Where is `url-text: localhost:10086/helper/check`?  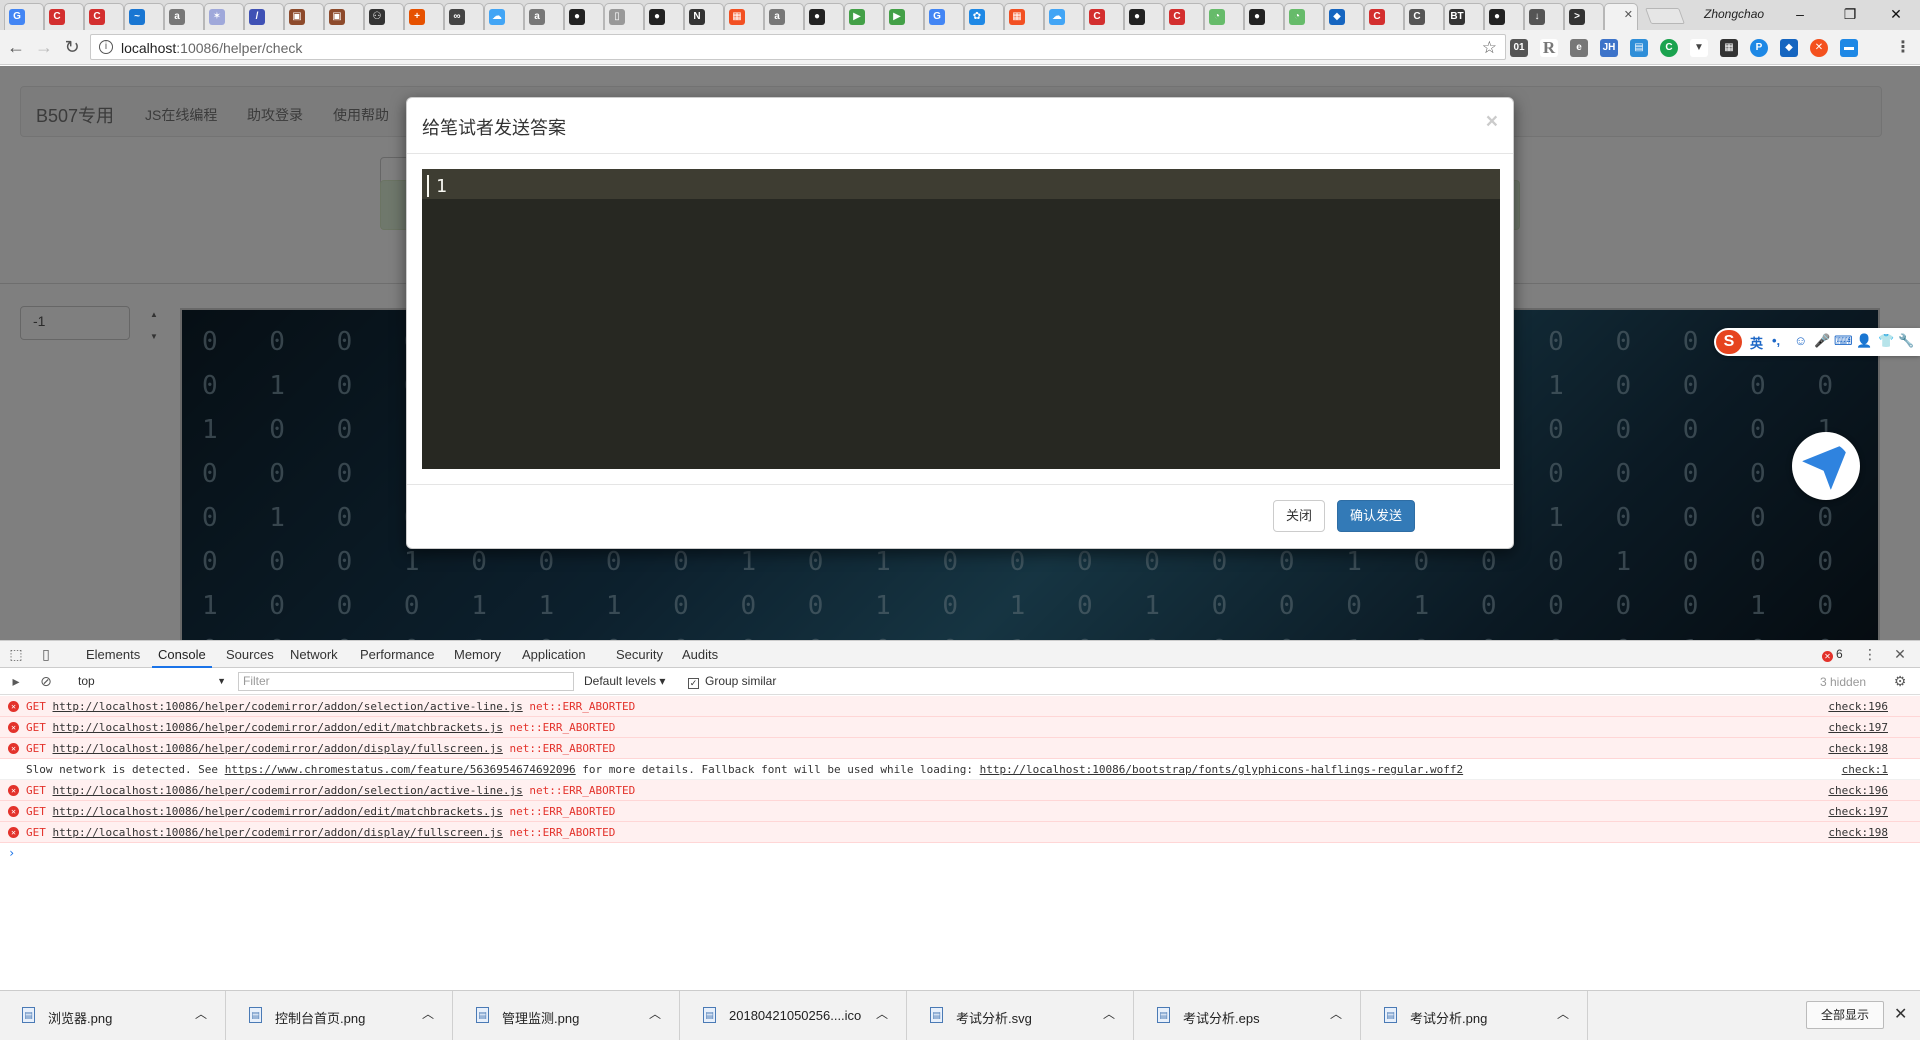
url-text: localhost:10086/helper/check is located at coordinates (211, 48).